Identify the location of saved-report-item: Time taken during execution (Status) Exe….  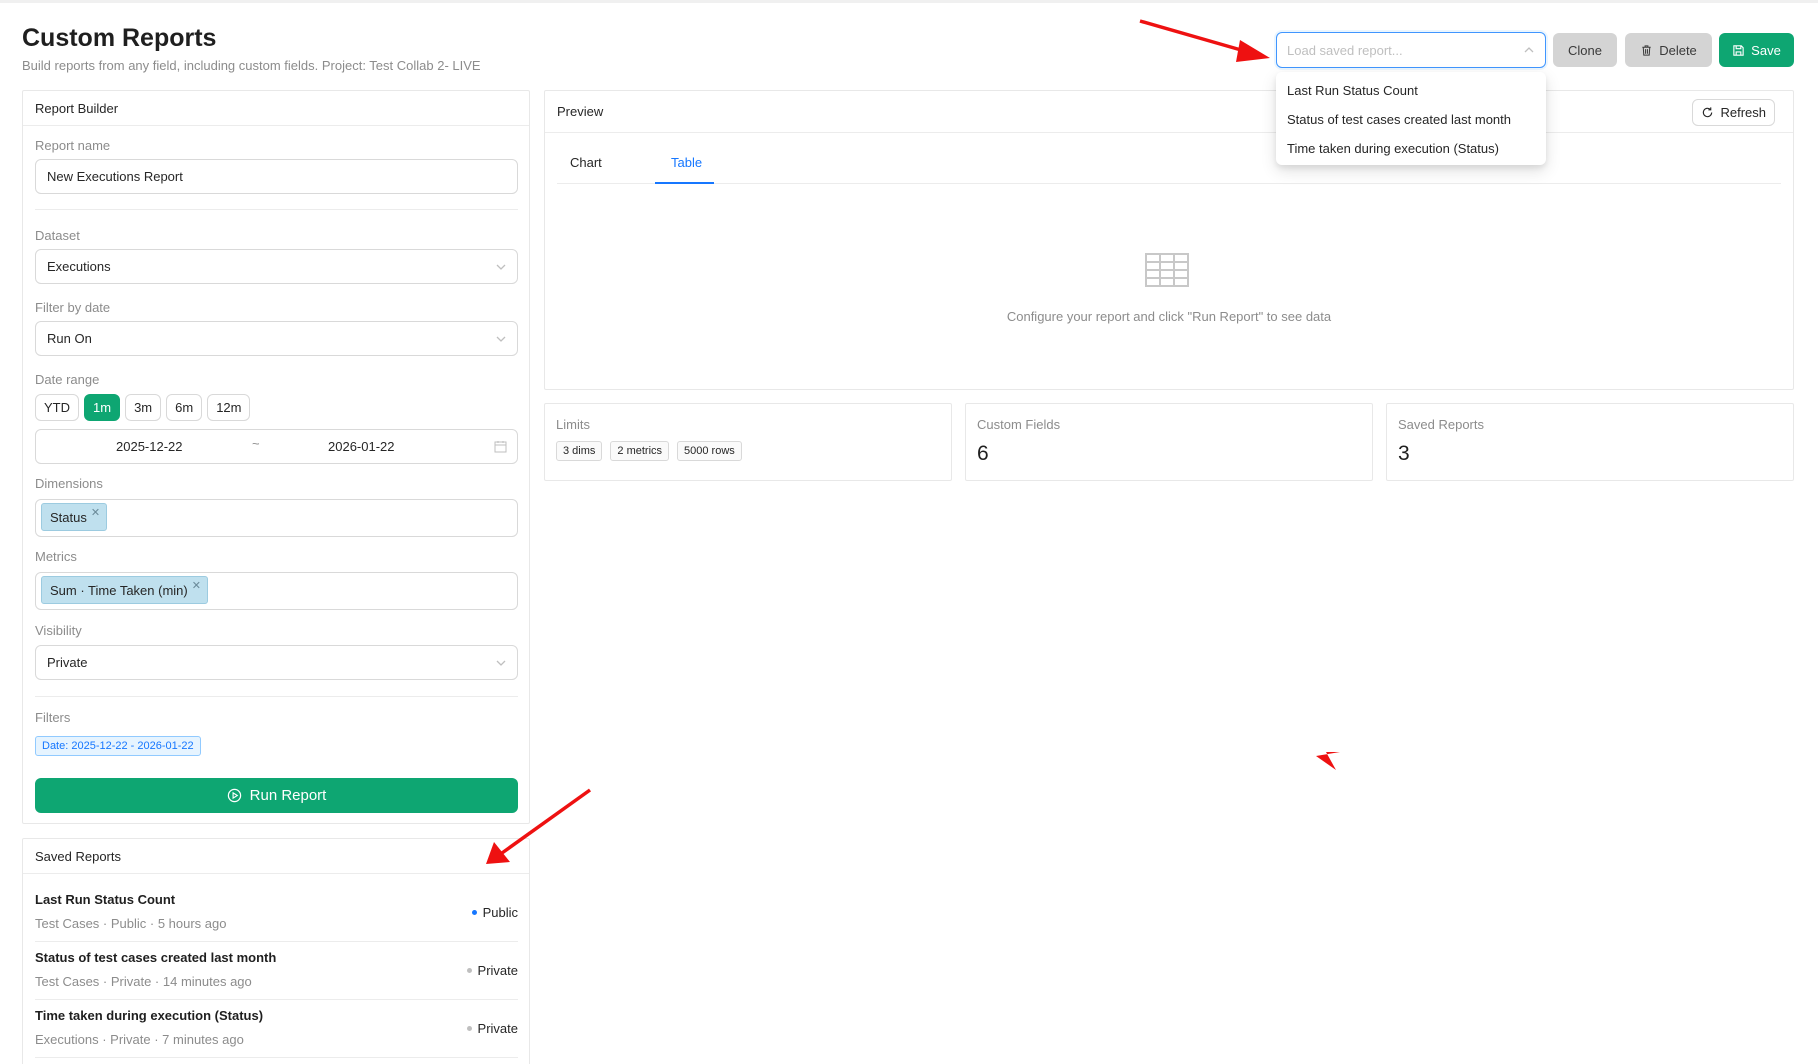
(276, 1029).